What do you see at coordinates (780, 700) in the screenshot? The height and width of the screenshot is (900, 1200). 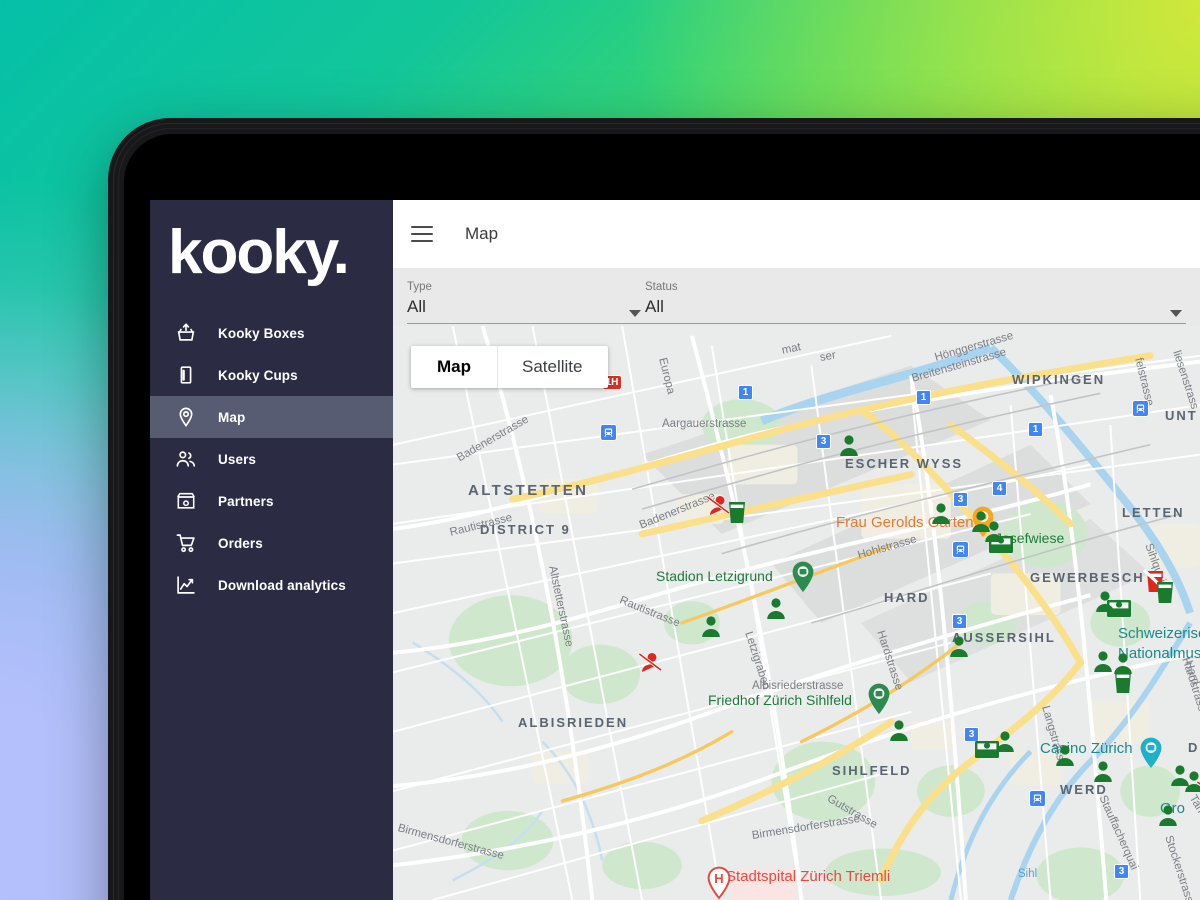 I see `map-poi-label: Friedhof Zürich Sihlfeld` at bounding box center [780, 700].